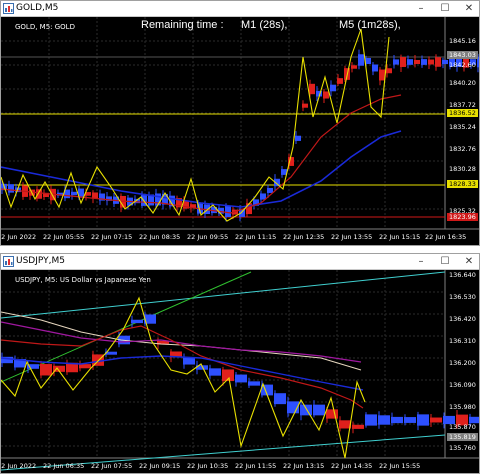 This screenshot has height=474, width=480. What do you see at coordinates (462, 105) in the screenshot?
I see `price-tick: 1837.72` at bounding box center [462, 105].